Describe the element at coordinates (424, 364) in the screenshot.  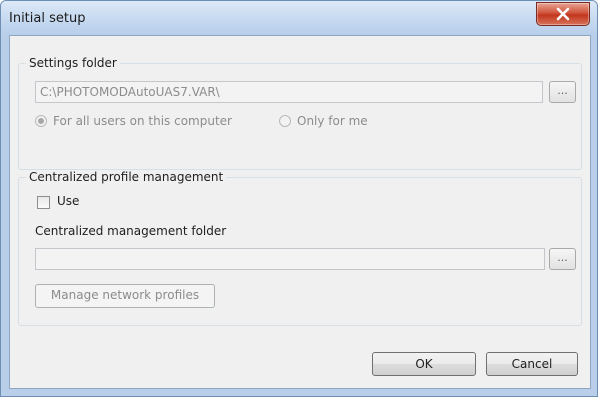
I see `ok-button: OK` at that location.